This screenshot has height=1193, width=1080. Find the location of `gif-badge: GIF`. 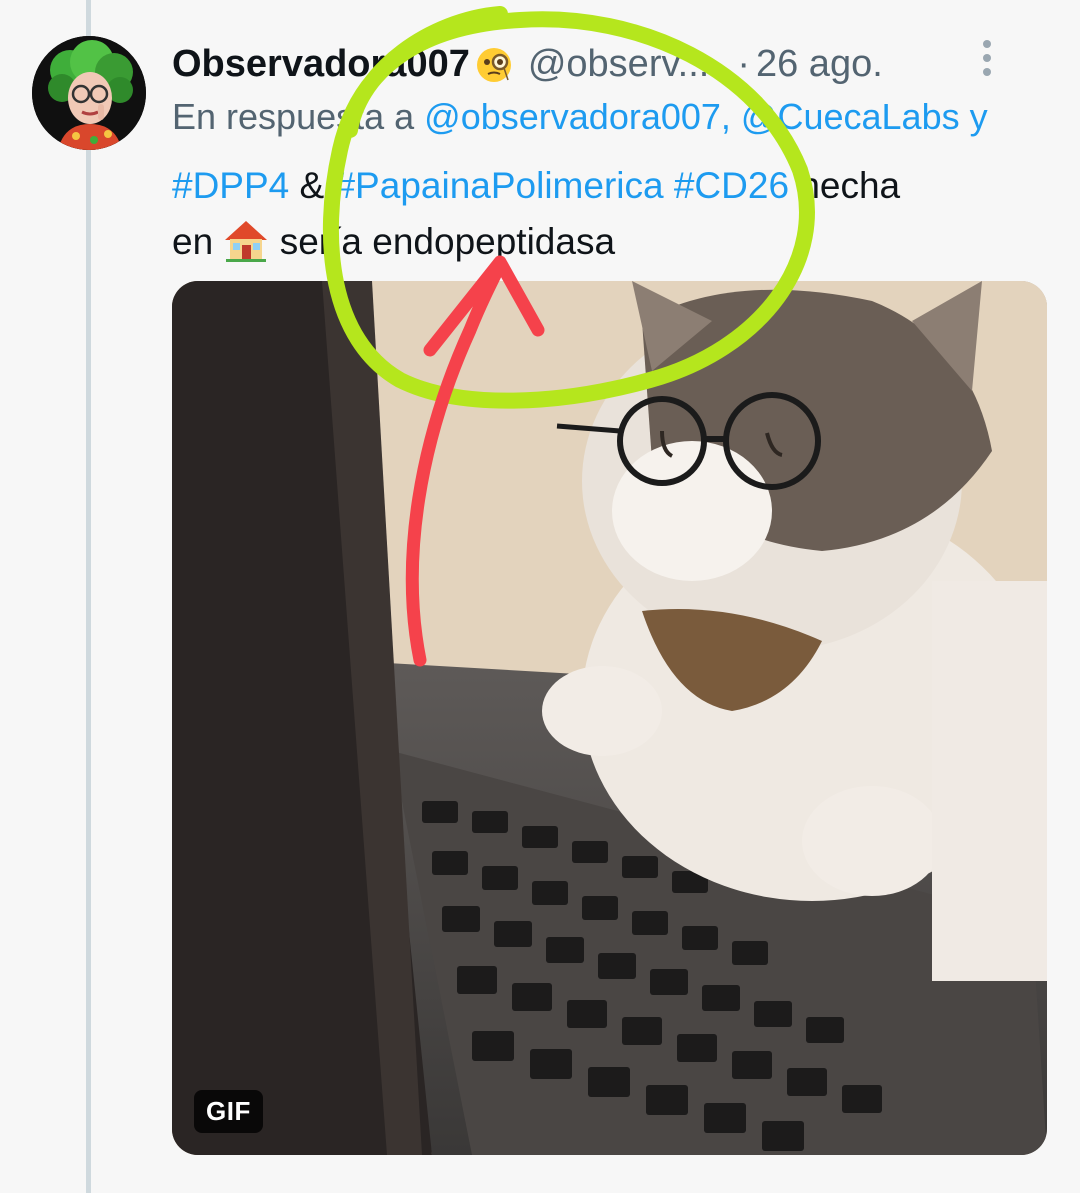

gif-badge: GIF is located at coordinates (228, 1111).